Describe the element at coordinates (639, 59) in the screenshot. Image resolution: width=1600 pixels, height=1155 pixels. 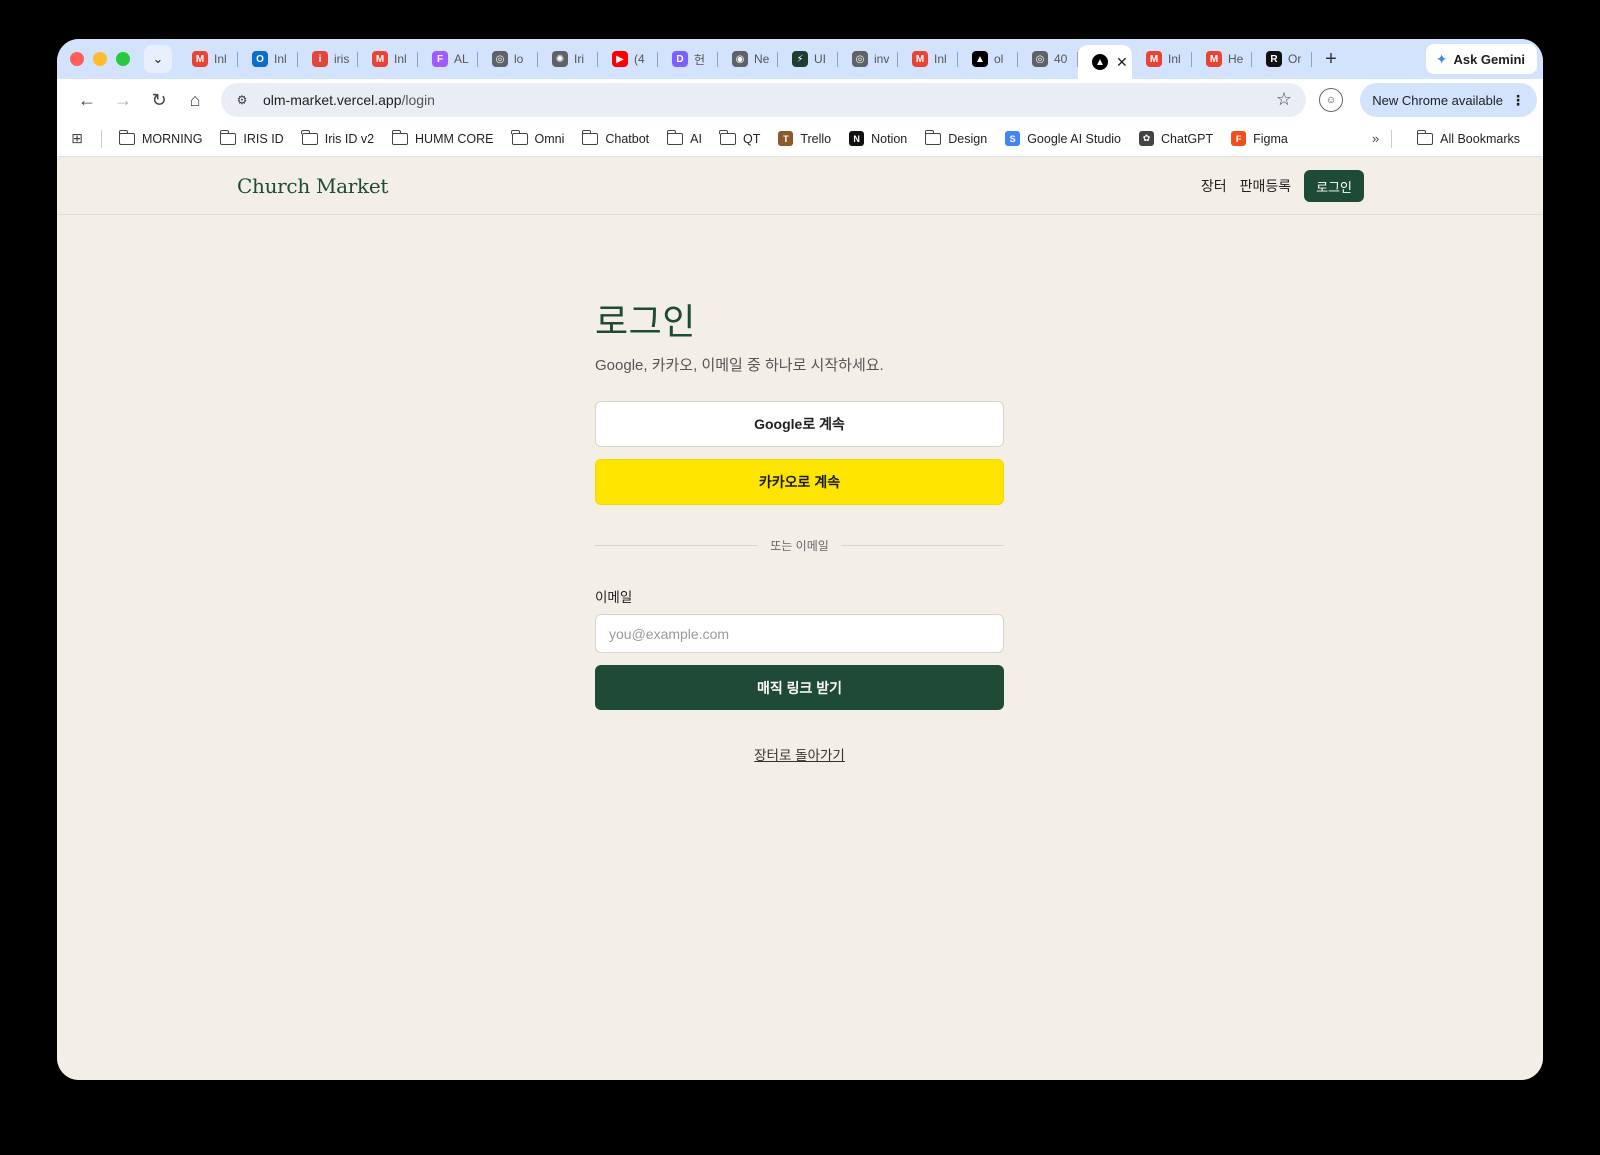
I see `tab-title: (4` at that location.